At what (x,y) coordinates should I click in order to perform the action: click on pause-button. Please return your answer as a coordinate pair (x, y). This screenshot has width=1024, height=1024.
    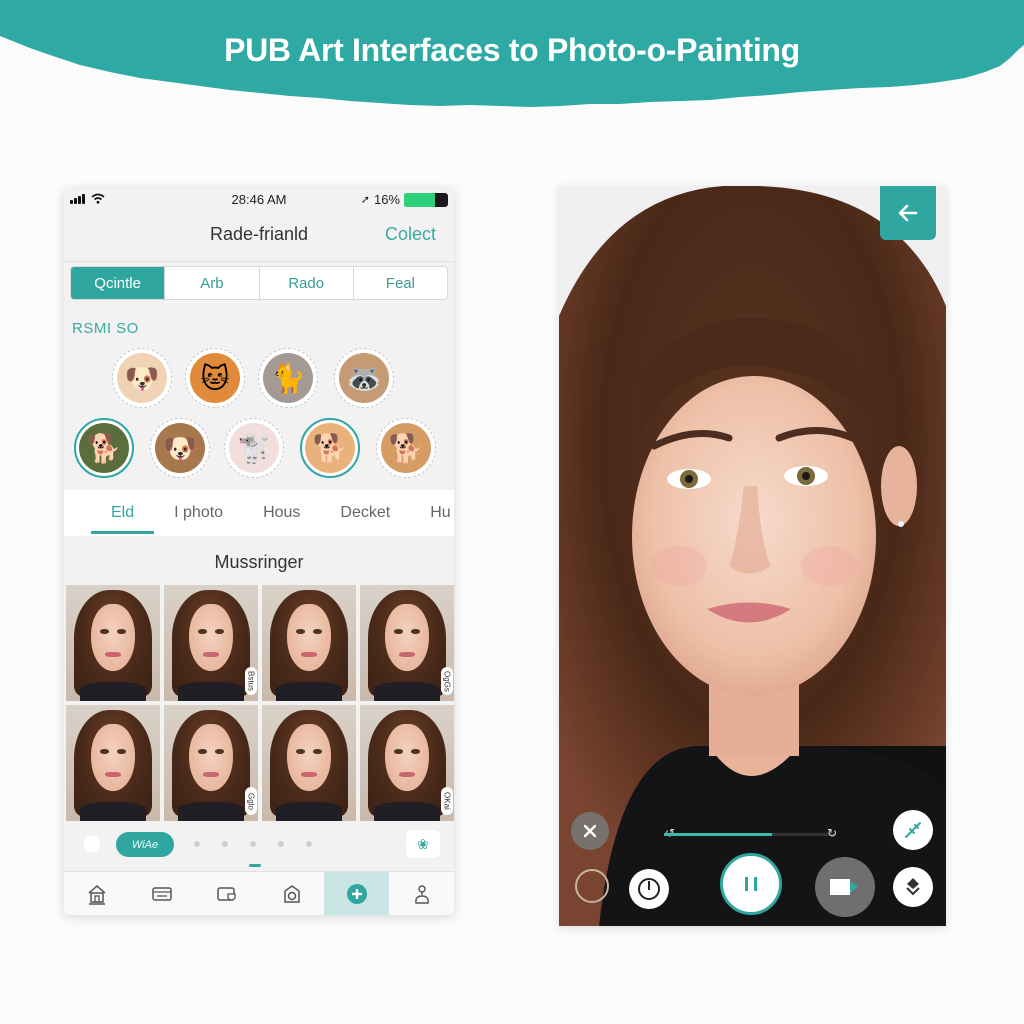
    Looking at the image, I should click on (751, 884).